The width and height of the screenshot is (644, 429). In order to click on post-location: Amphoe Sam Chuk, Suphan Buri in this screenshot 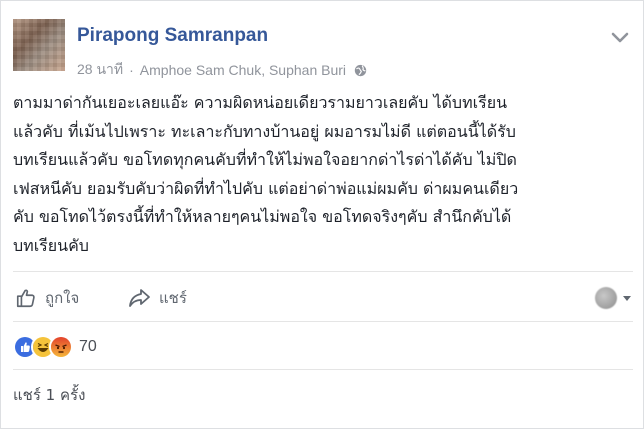, I will do `click(243, 70)`.